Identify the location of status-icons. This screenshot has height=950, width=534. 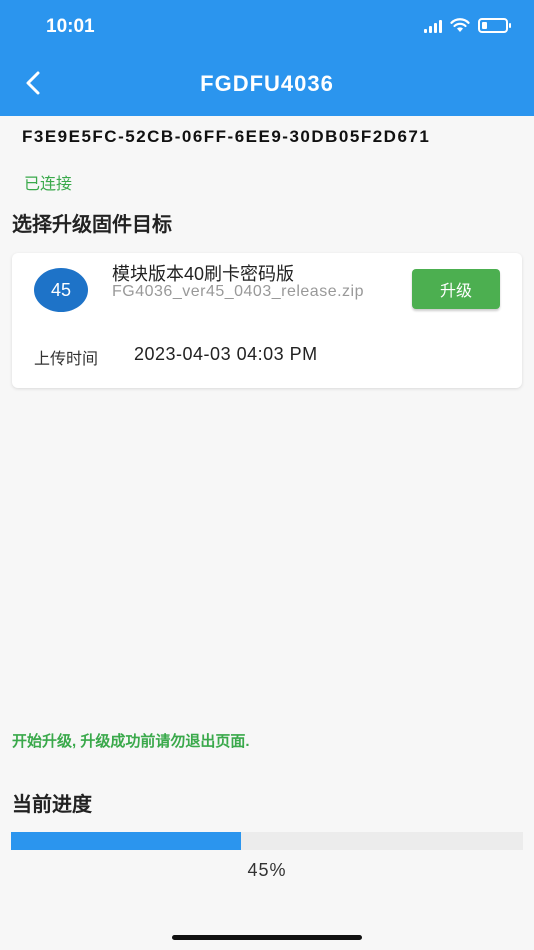
(467, 25).